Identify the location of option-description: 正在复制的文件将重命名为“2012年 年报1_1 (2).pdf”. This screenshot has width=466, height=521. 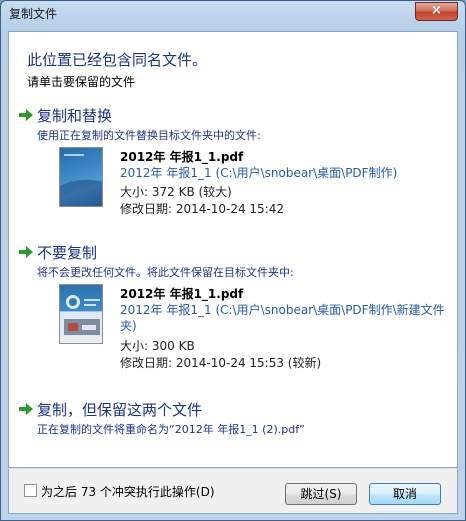
(171, 429).